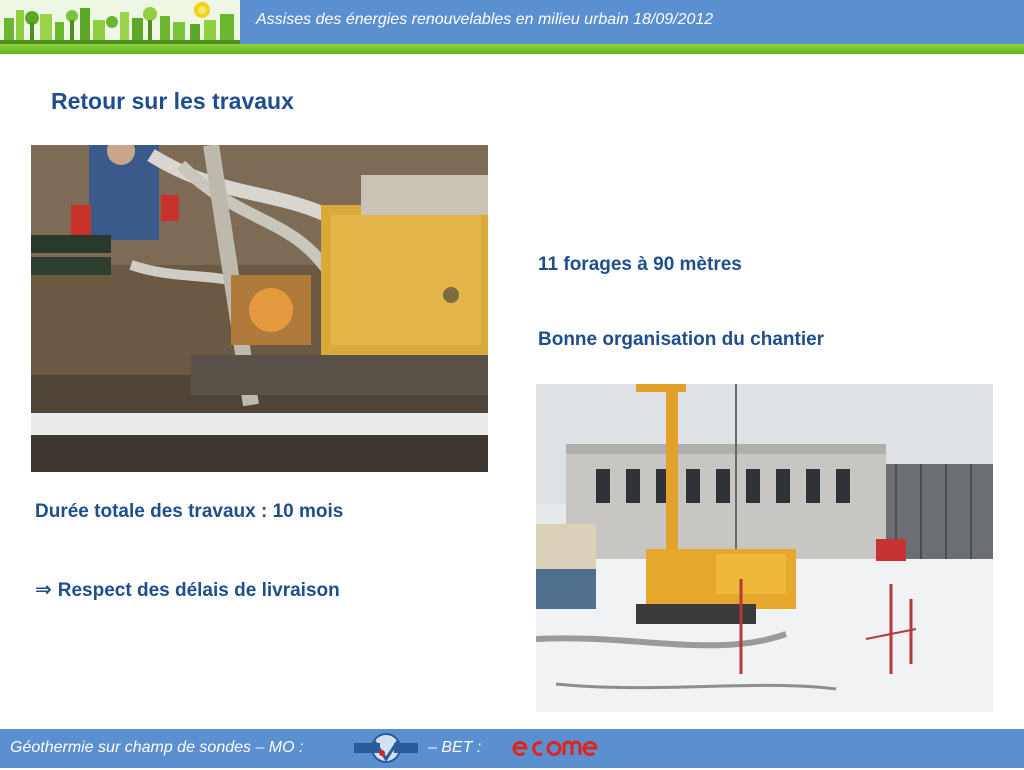 This screenshot has width=1024, height=770. I want to click on total-duration-text: Durée totale des travaux : 10 mois, so click(189, 511).